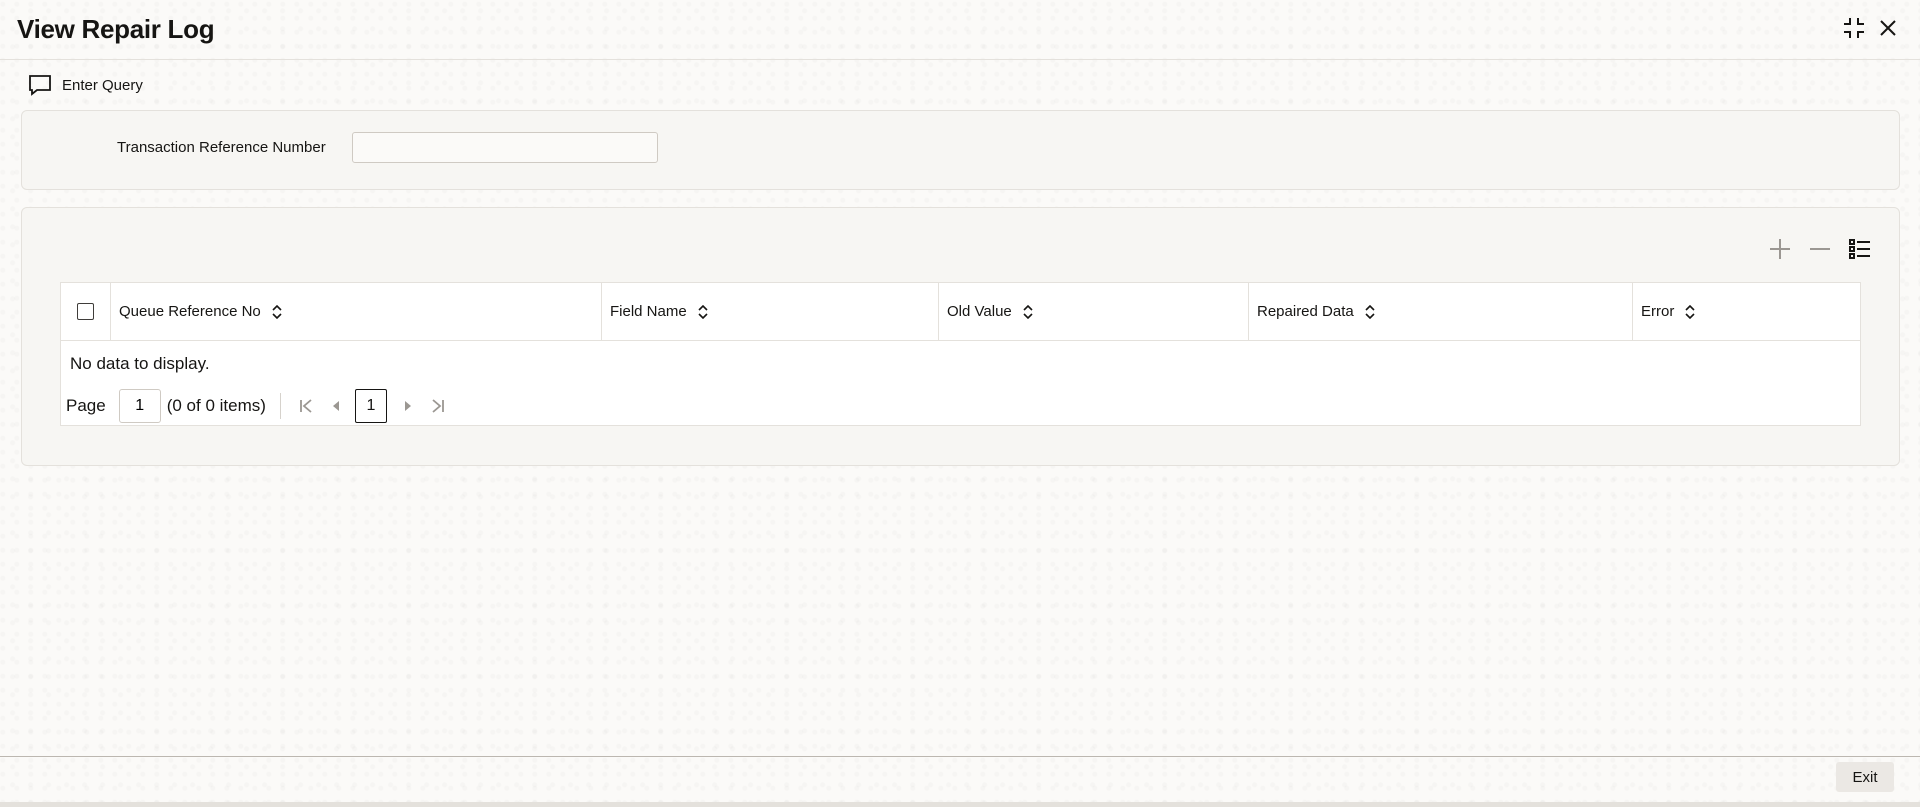  What do you see at coordinates (1440, 311) in the screenshot?
I see `column-repaired-data: Repaired Data` at bounding box center [1440, 311].